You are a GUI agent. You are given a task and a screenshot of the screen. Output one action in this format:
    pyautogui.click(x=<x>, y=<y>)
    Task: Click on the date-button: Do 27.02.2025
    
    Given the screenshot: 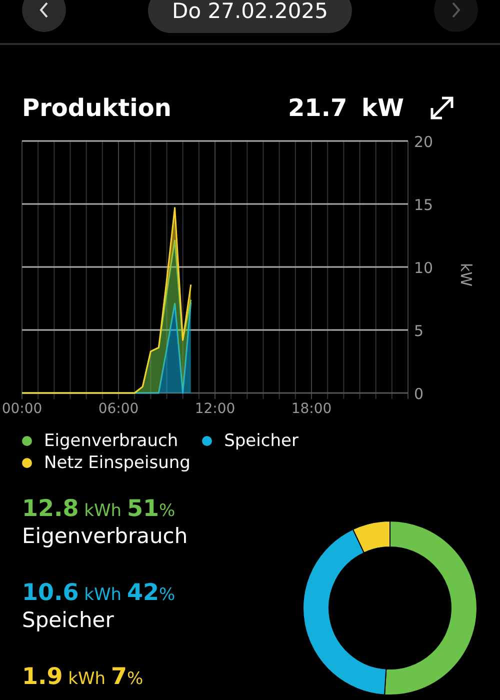 What is the action you would take?
    pyautogui.click(x=250, y=16)
    